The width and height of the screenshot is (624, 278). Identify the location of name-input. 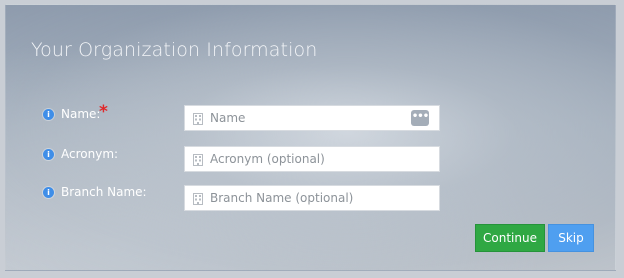
(310, 118).